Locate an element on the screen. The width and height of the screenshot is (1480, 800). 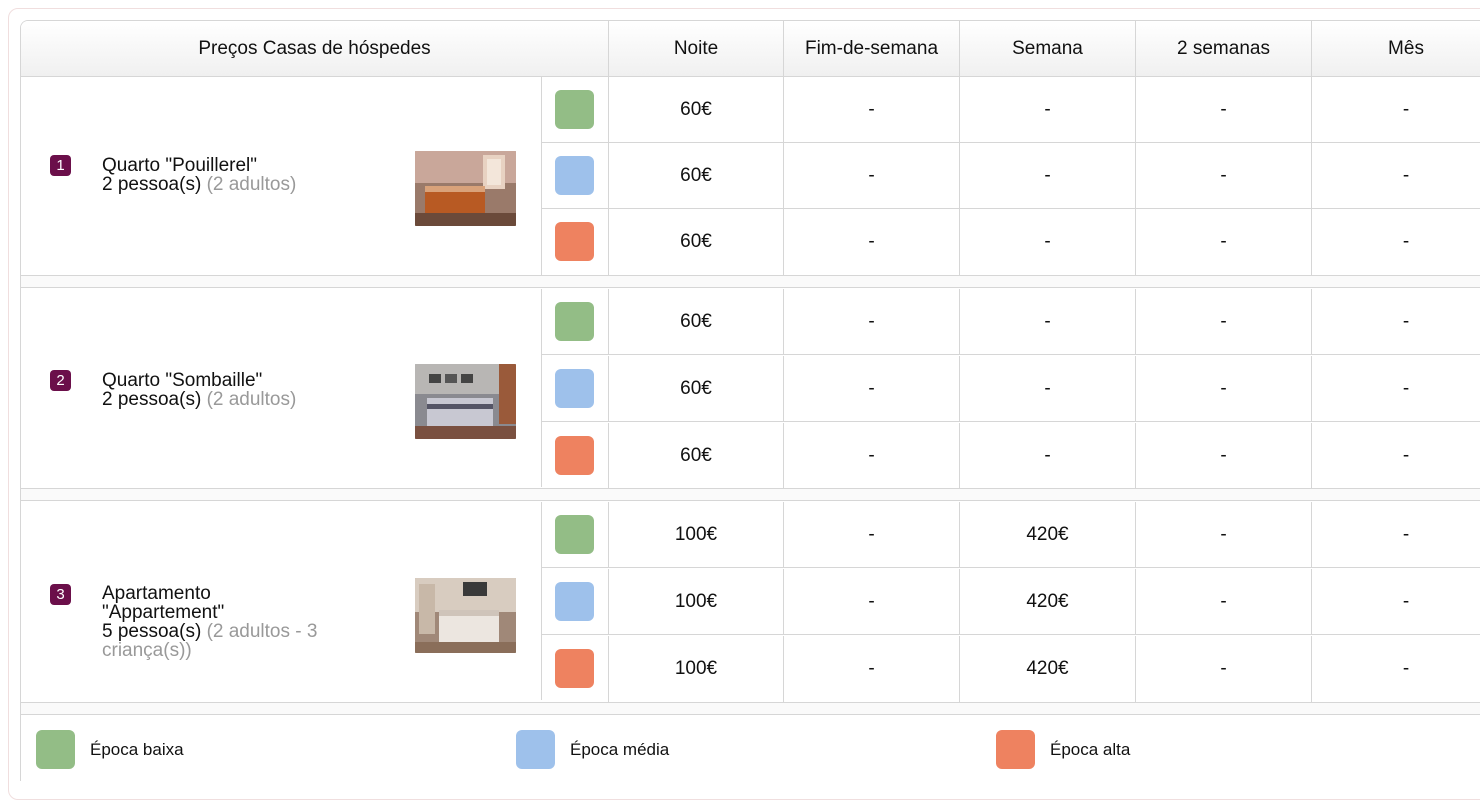
room-number-badge: 2 is located at coordinates (60, 380).